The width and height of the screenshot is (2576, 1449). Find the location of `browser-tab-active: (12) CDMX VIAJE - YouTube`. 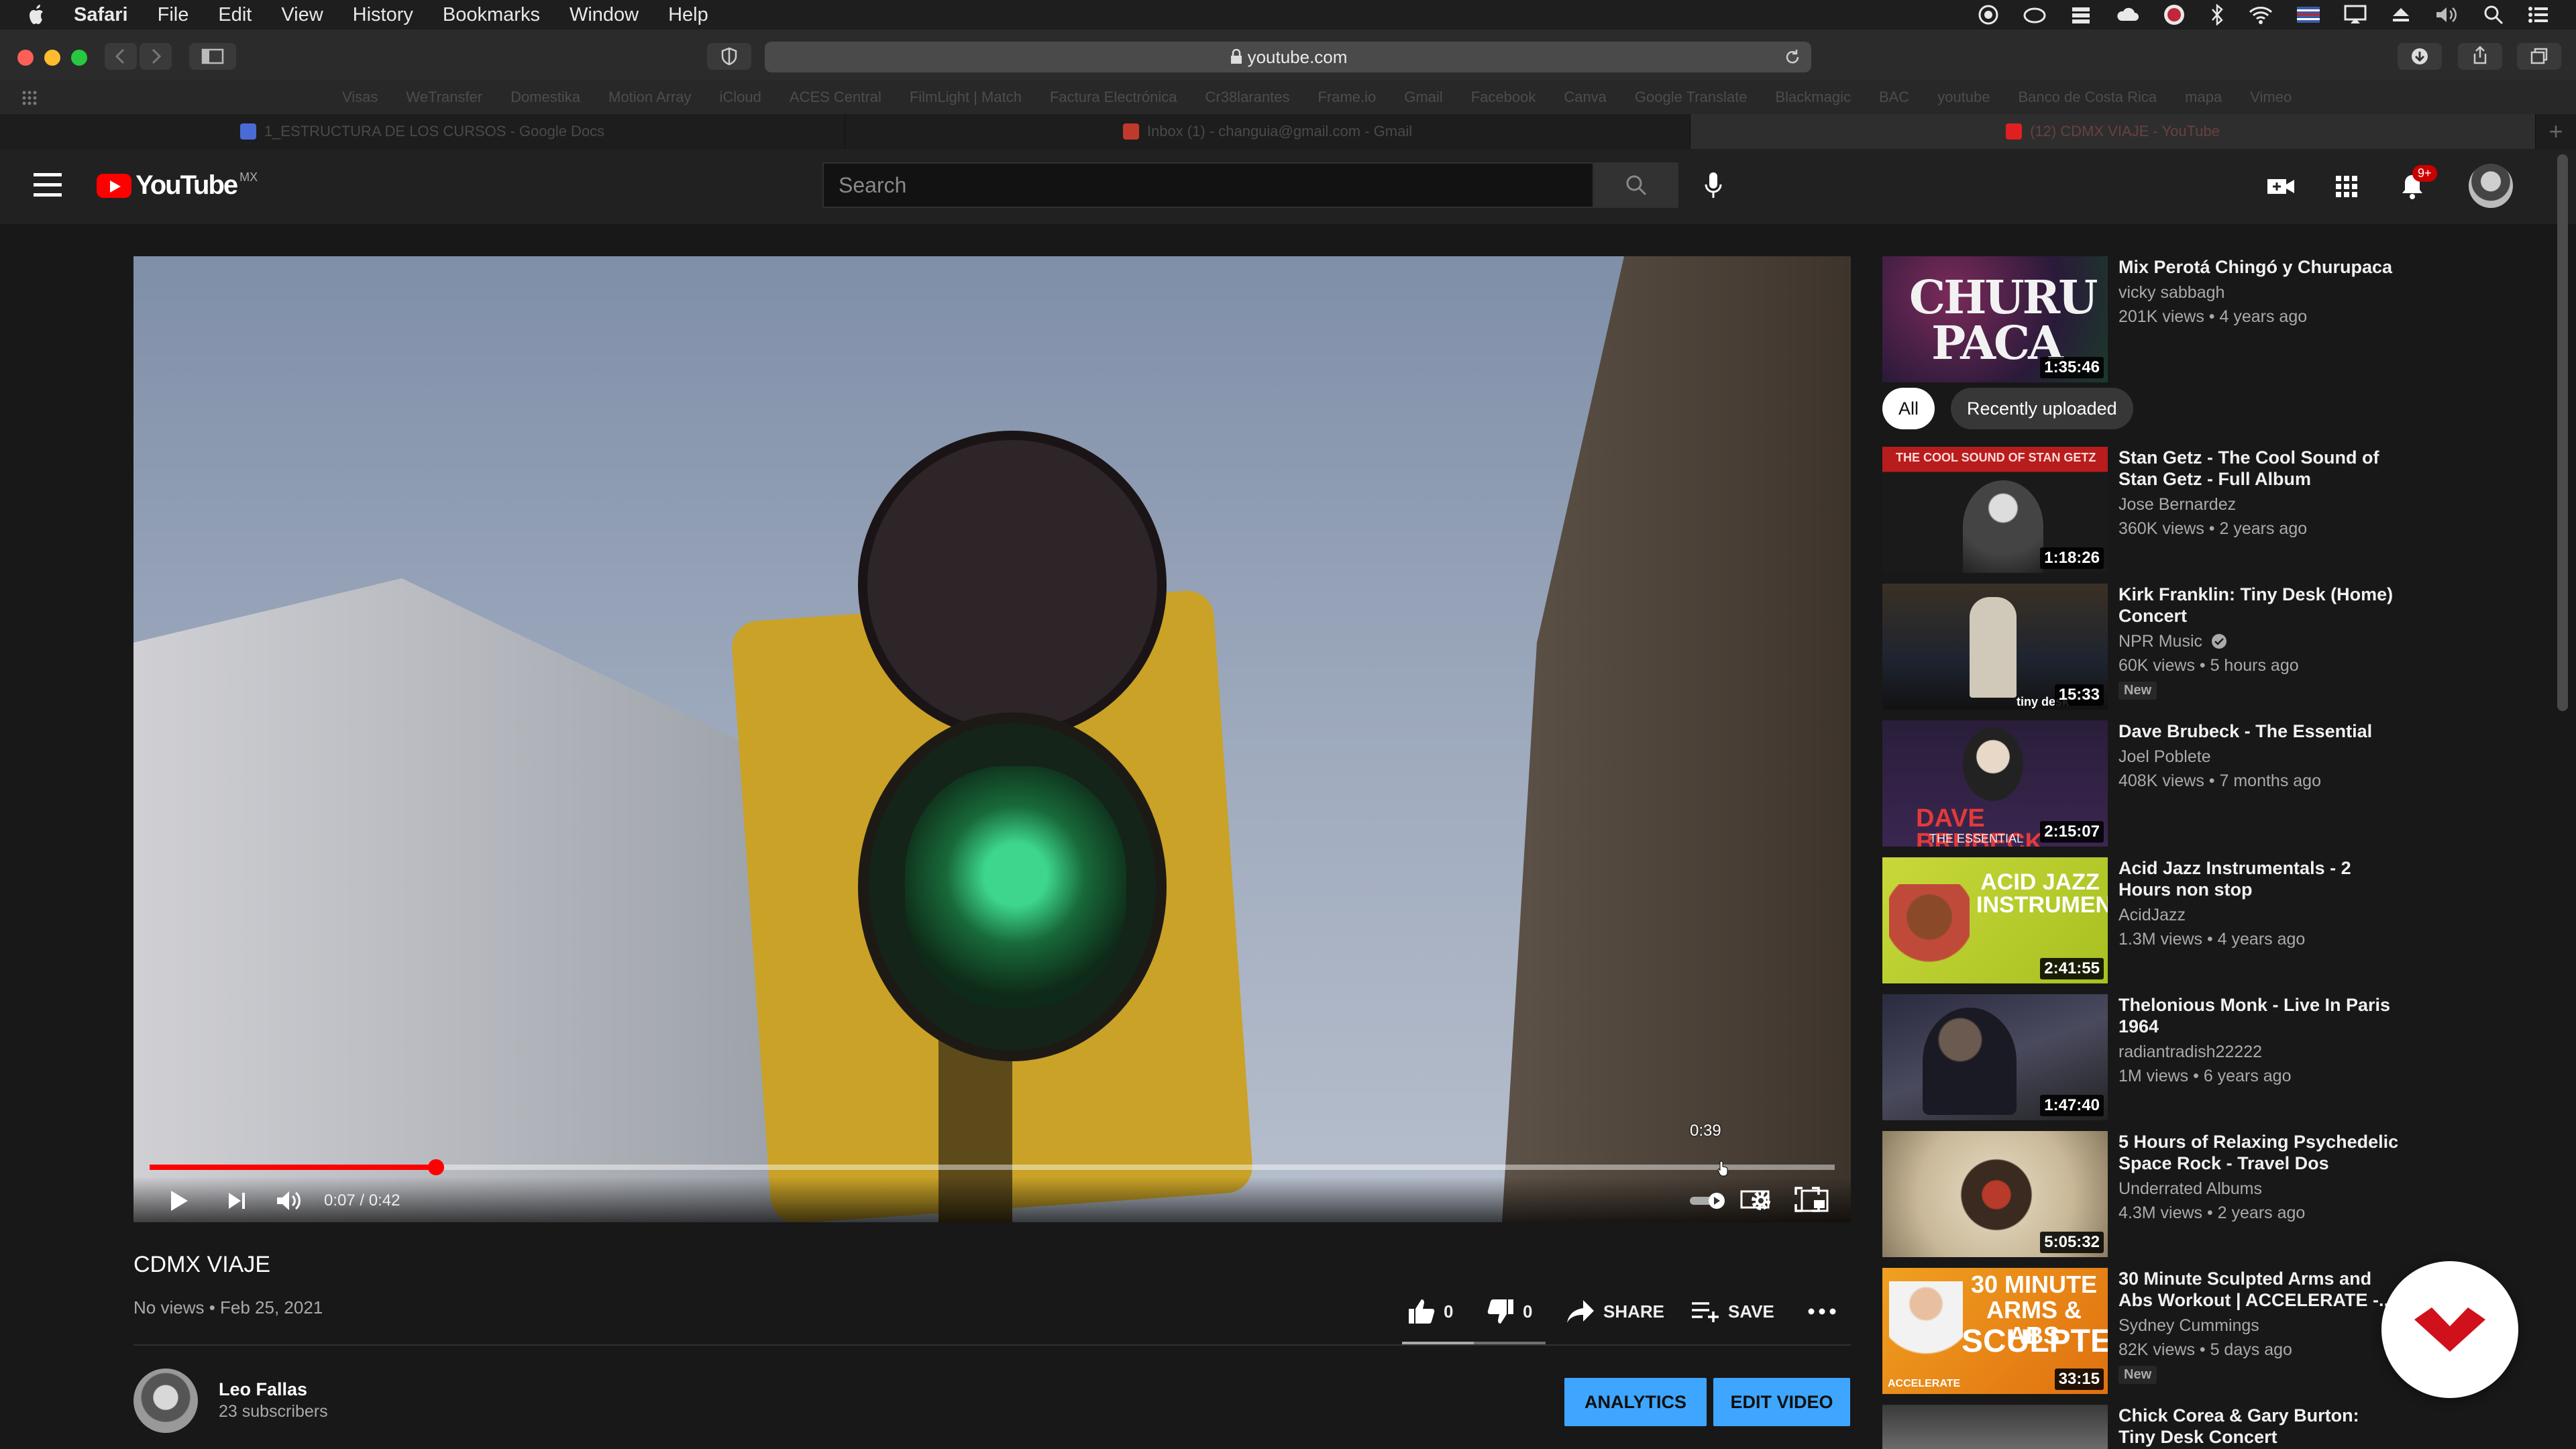

browser-tab-active: (12) CDMX VIAJE - YouTube is located at coordinates (2113, 131).